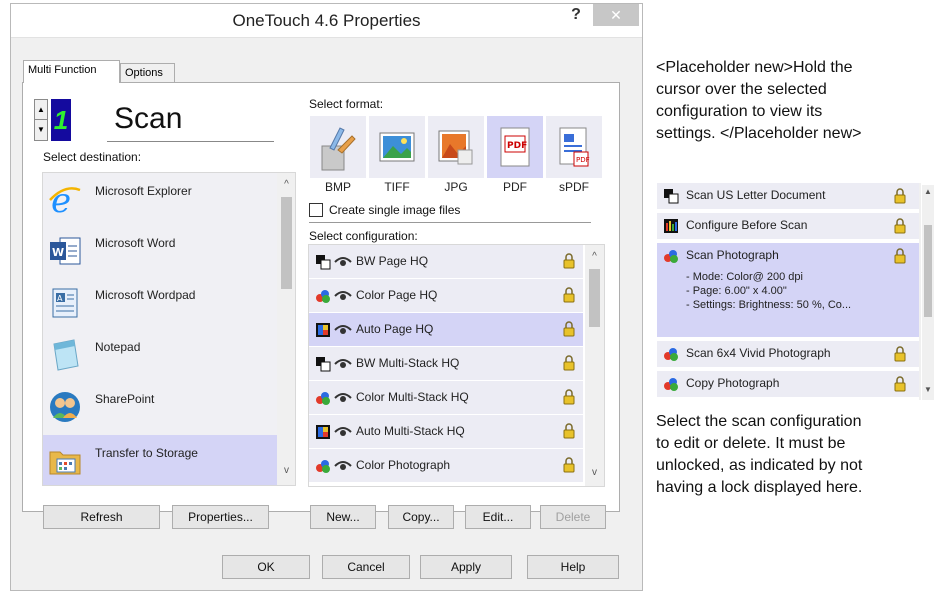 Image resolution: width=935 pixels, height=596 pixels. Describe the element at coordinates (160, 460) in the screenshot. I see `destination-item-transfer-to-storage: Transfer to Storage` at that location.